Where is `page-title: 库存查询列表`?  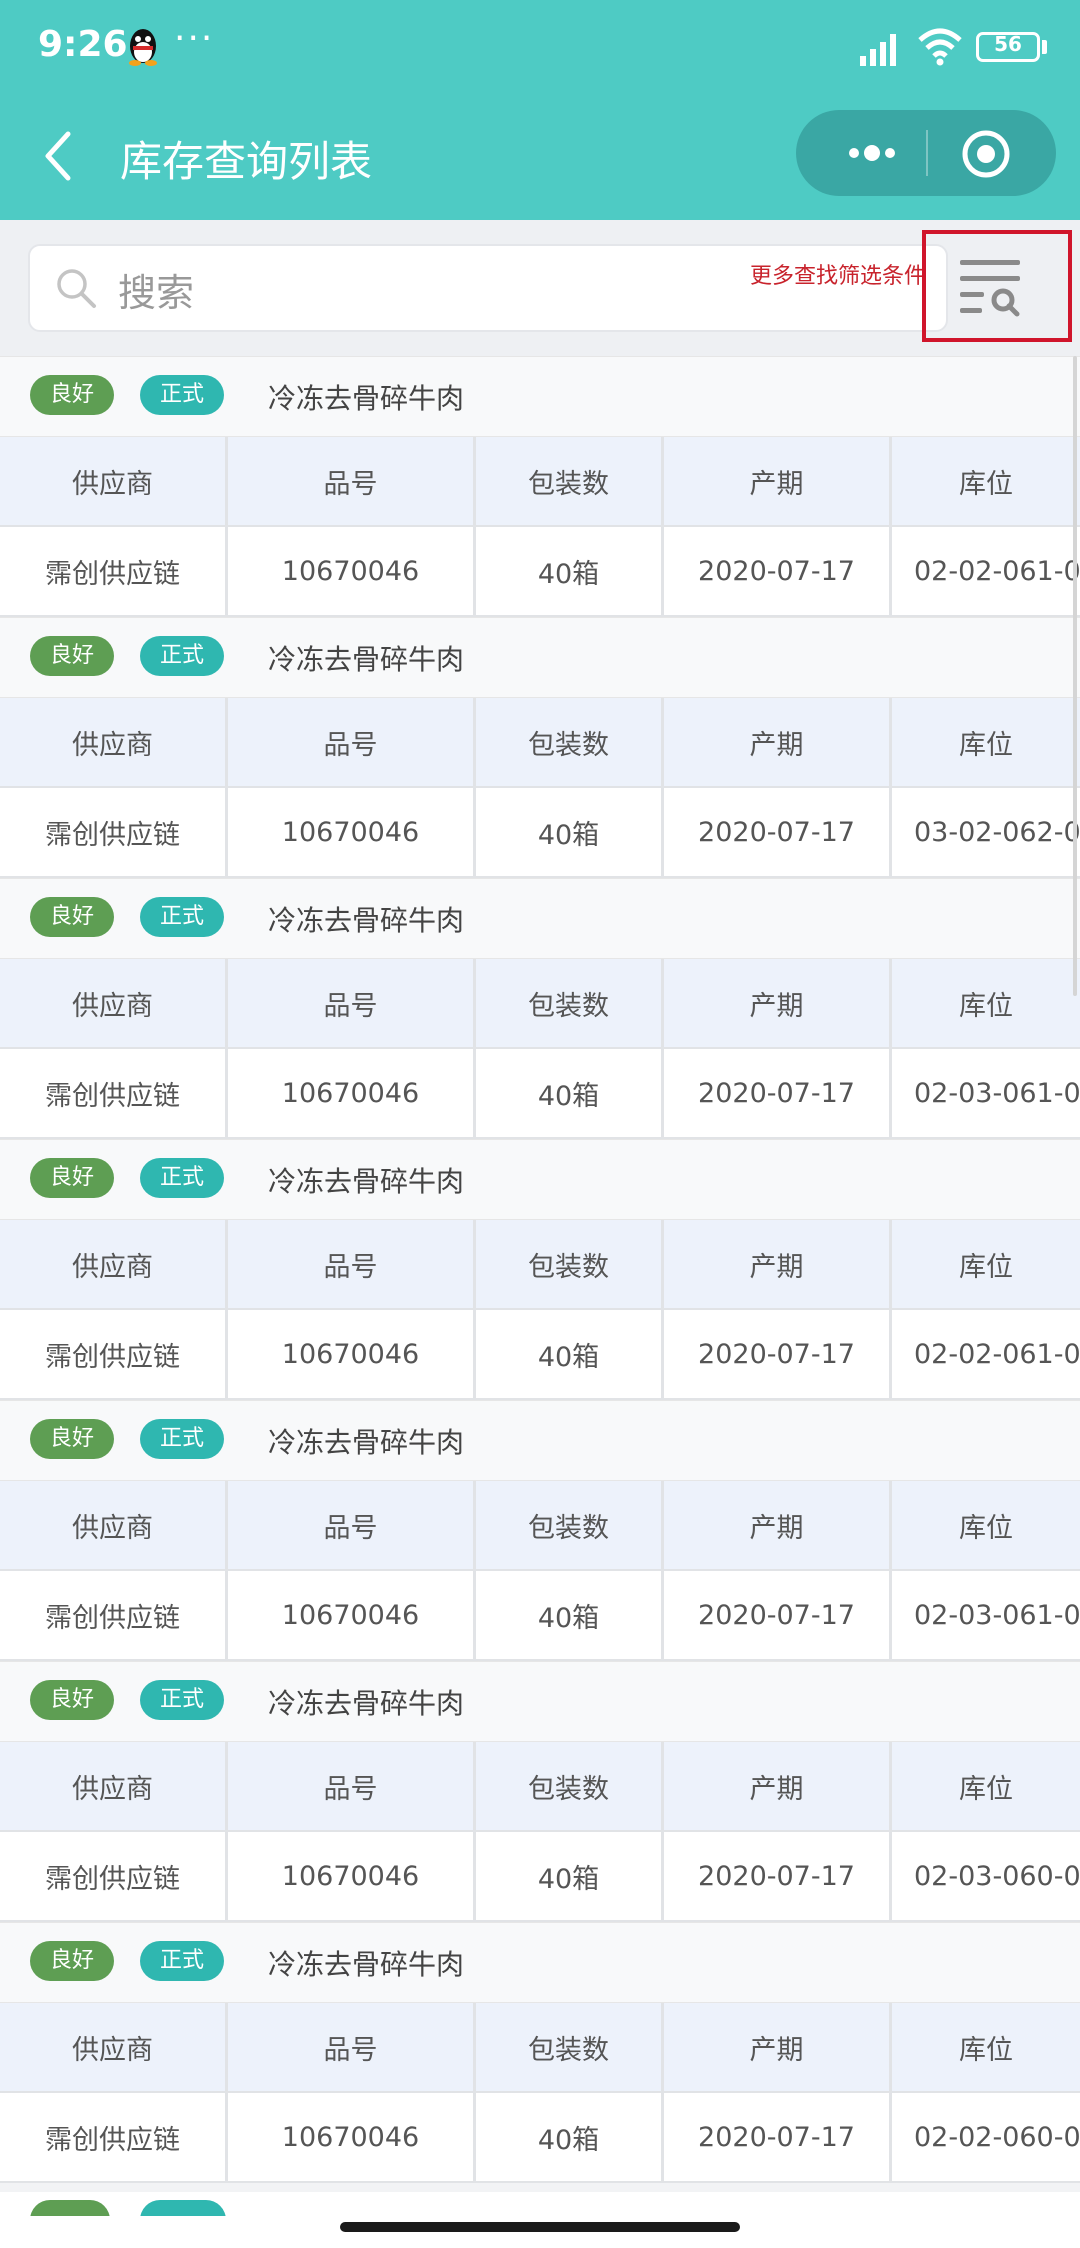 page-title: 库存查询列表 is located at coordinates (246, 161).